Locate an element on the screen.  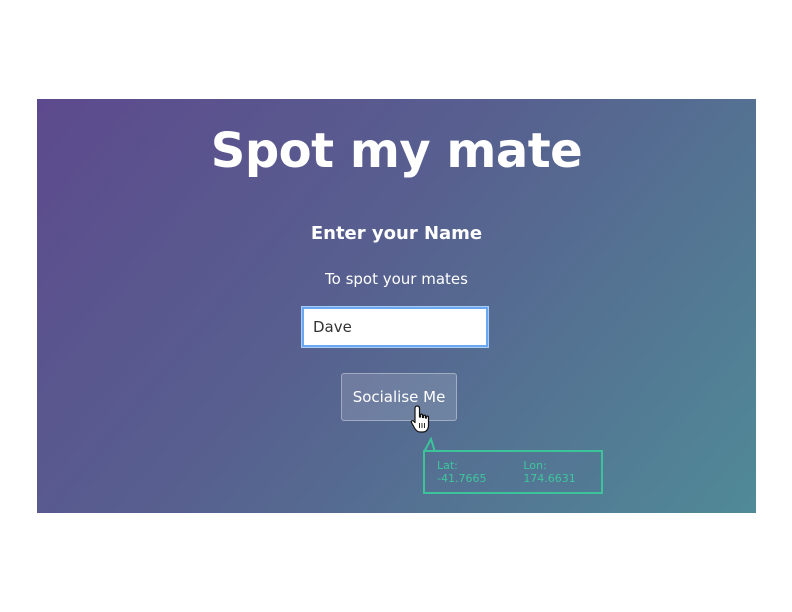
page-title: Spot my mate is located at coordinates (396, 151).